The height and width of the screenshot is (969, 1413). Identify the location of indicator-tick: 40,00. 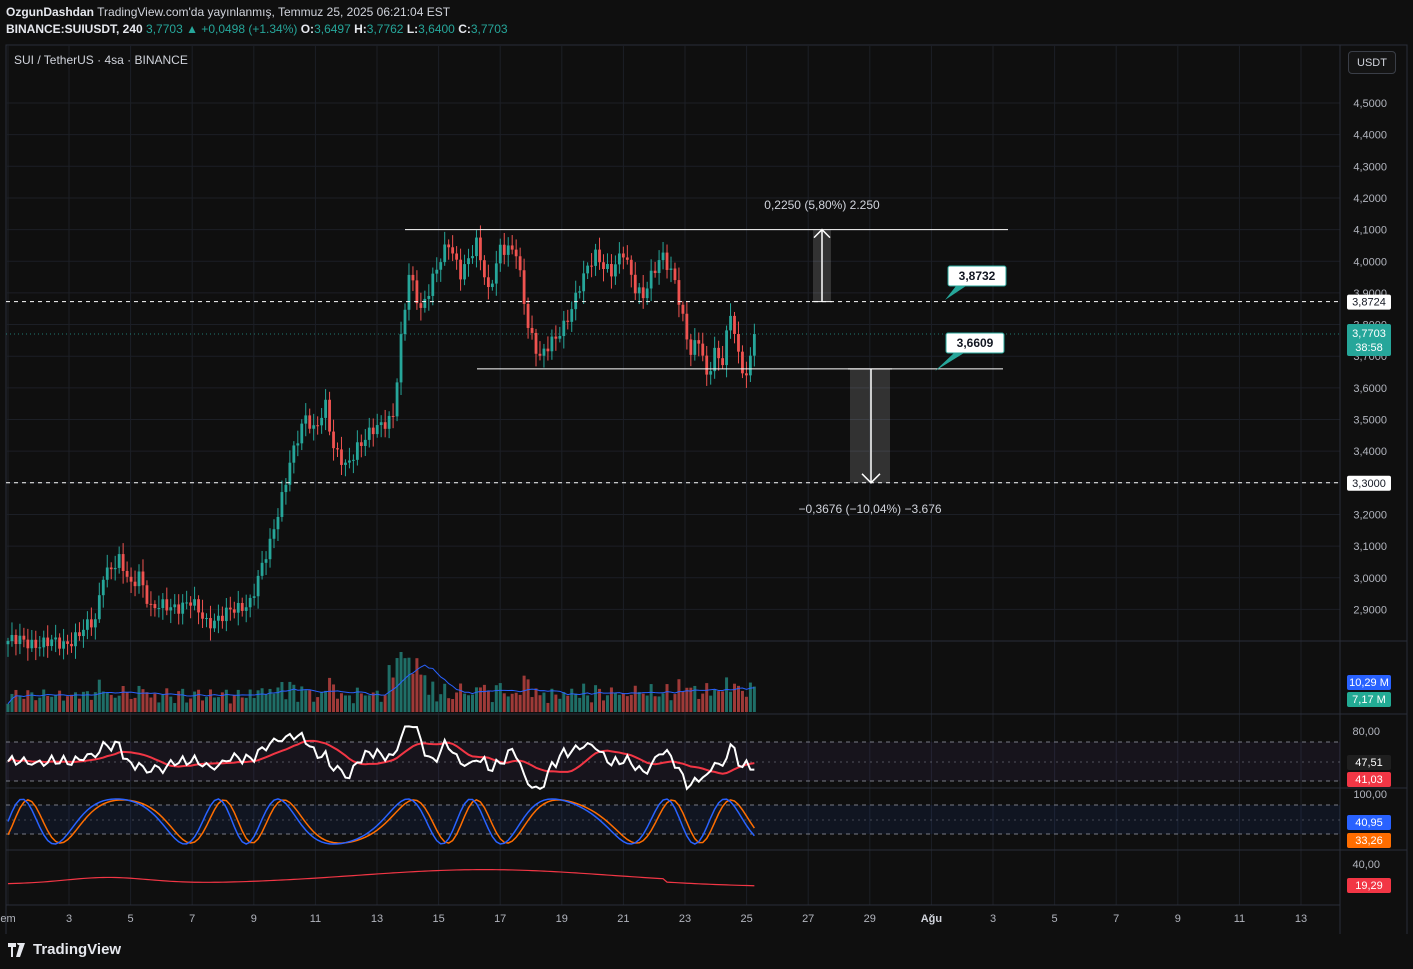
(1366, 865).